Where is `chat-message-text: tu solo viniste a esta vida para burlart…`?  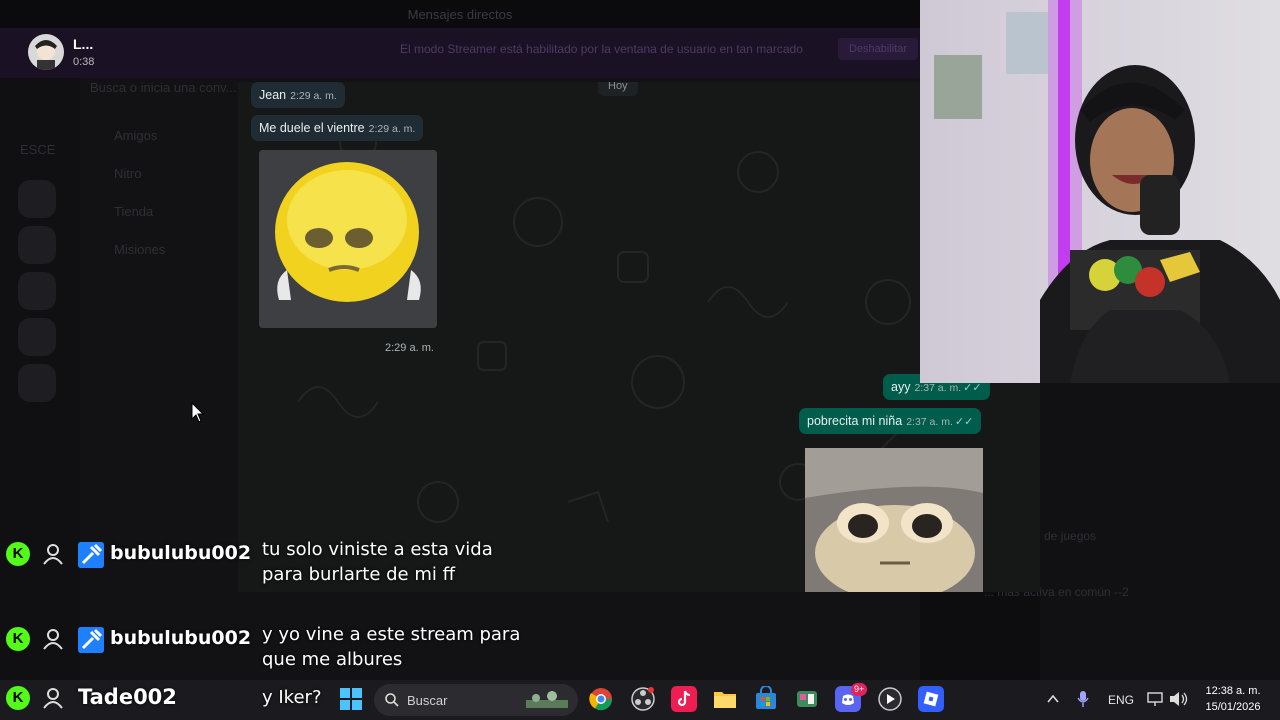
chat-message-text: tu solo viniste a esta vida para burlart… is located at coordinates (377, 562).